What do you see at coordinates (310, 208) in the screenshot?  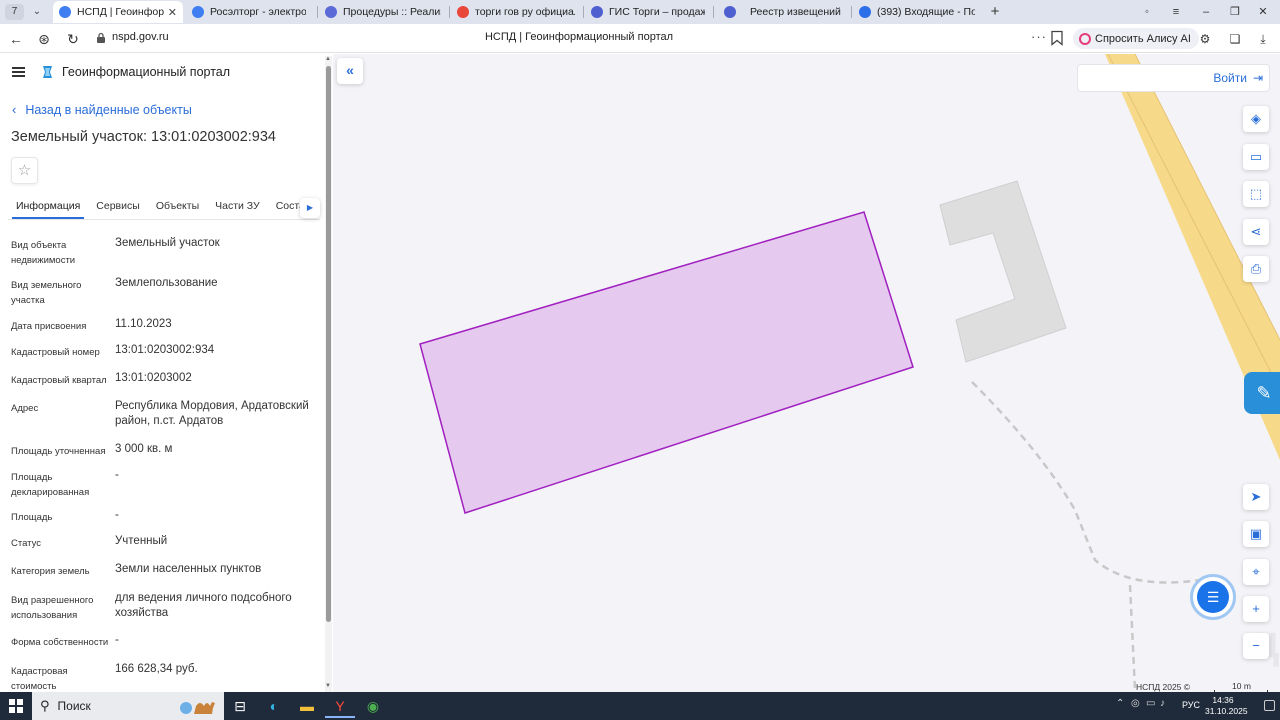 I see `tabs-scroll-right-button: ▶` at bounding box center [310, 208].